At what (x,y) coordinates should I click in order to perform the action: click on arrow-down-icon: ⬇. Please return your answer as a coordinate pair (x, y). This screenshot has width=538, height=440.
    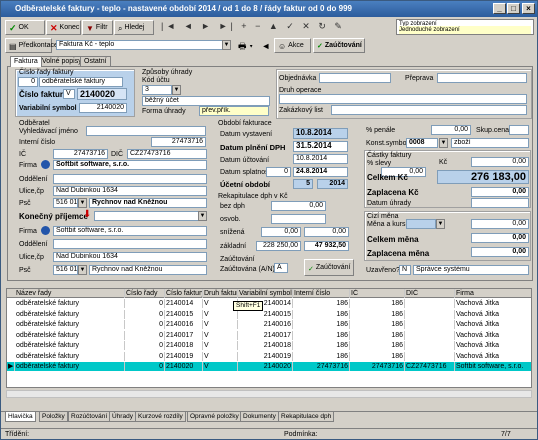
    Looking at the image, I should click on (87, 215).